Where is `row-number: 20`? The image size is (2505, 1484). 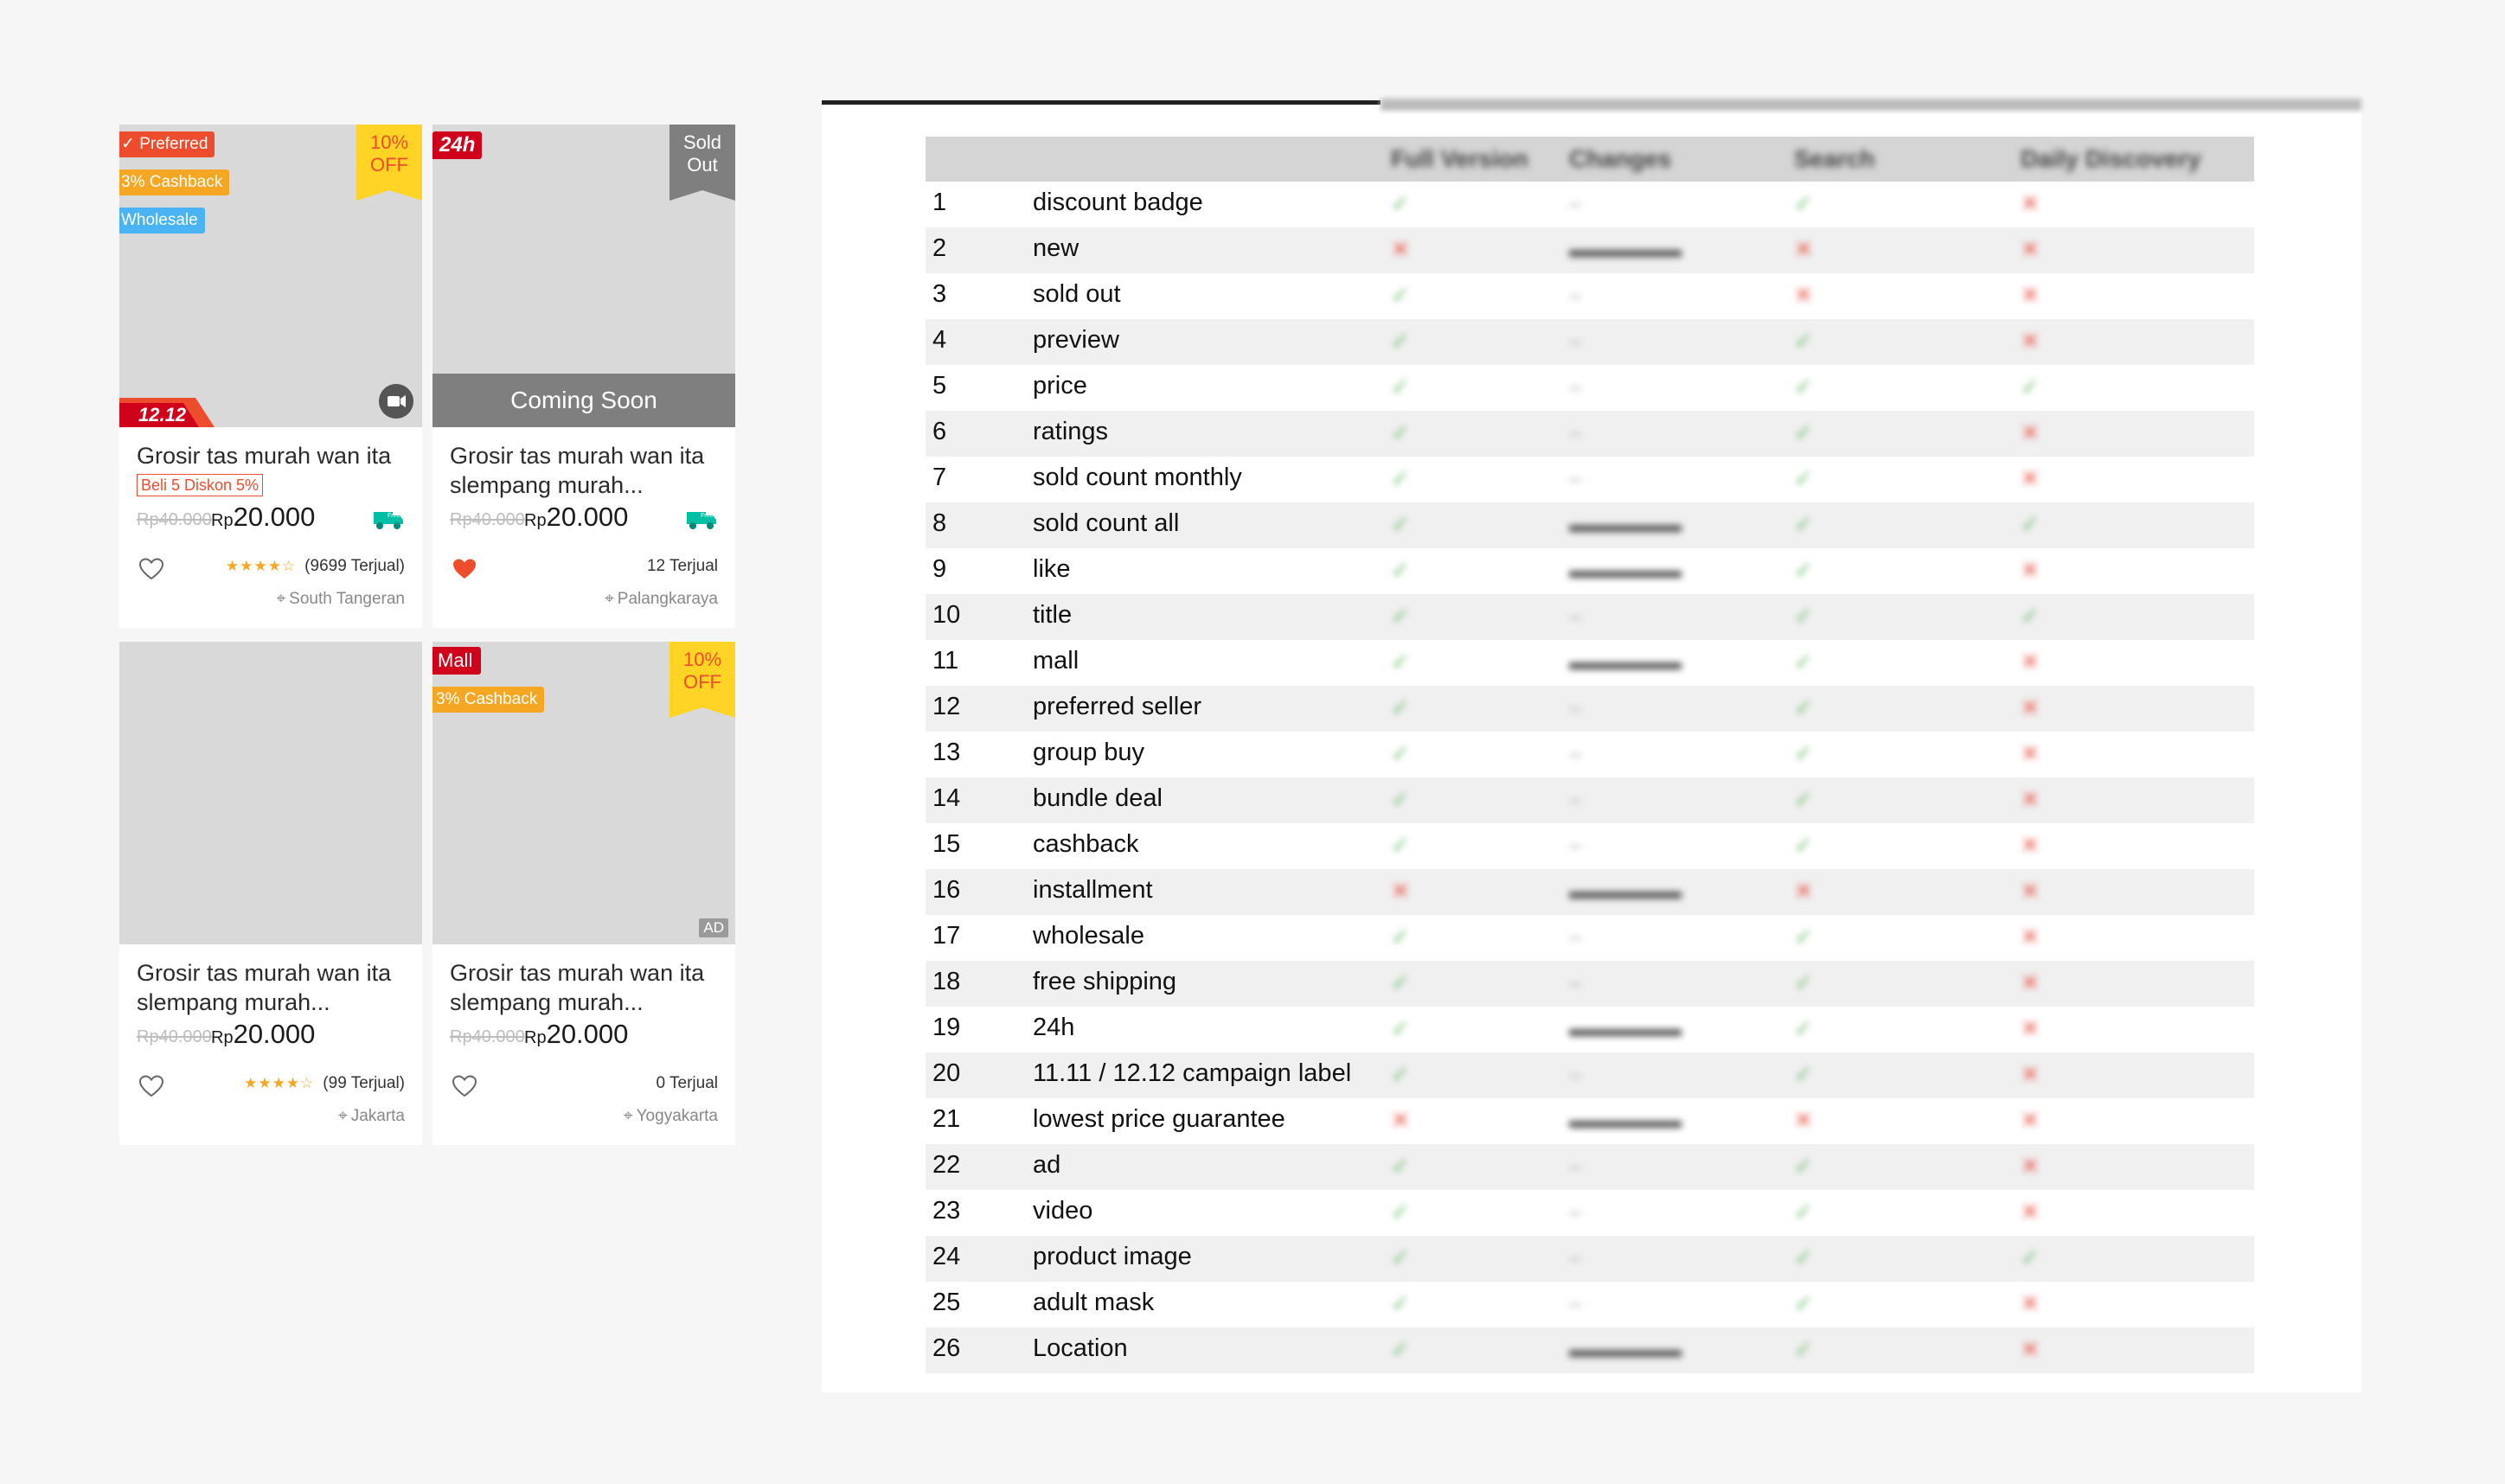 row-number: 20 is located at coordinates (946, 1073).